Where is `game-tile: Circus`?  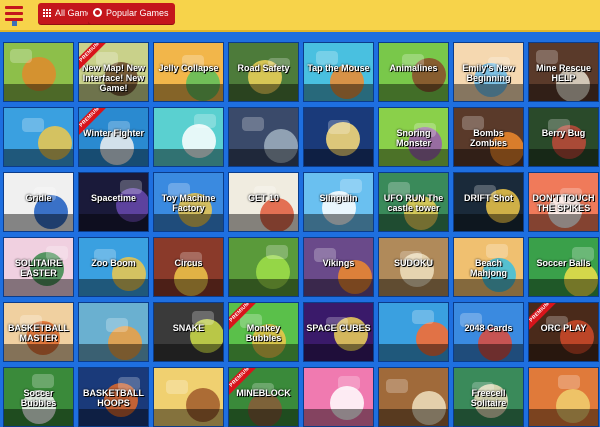
game-tile: Circus is located at coordinates (188, 267).